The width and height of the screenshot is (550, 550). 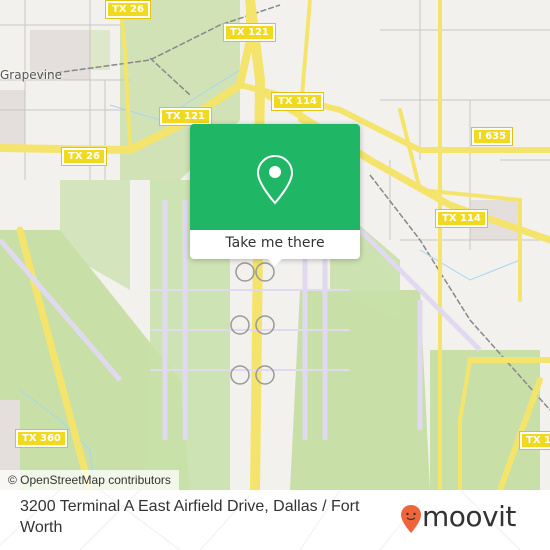 I want to click on popup-pointer, so click(x=275, y=262).